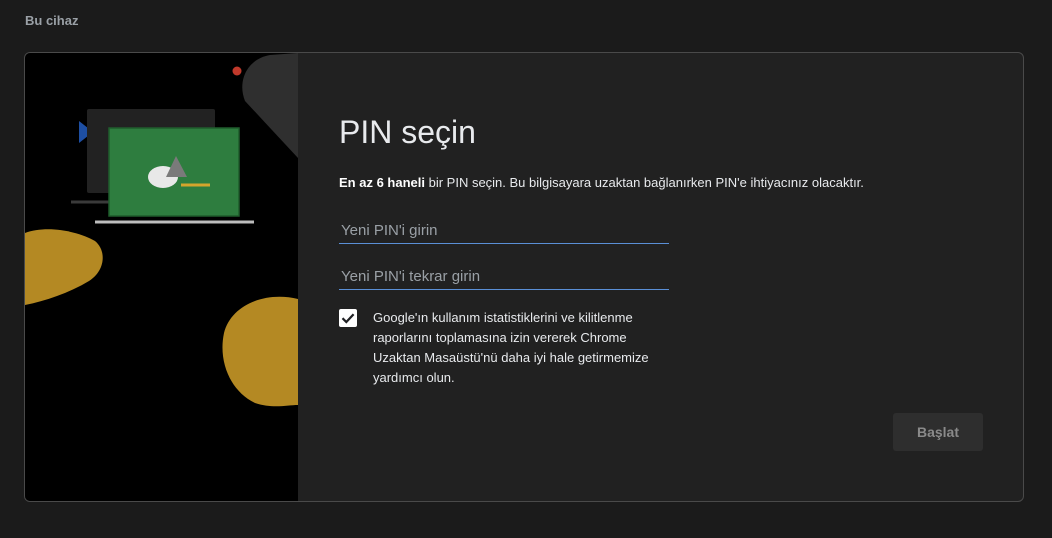  I want to click on consent-checkbox, so click(348, 318).